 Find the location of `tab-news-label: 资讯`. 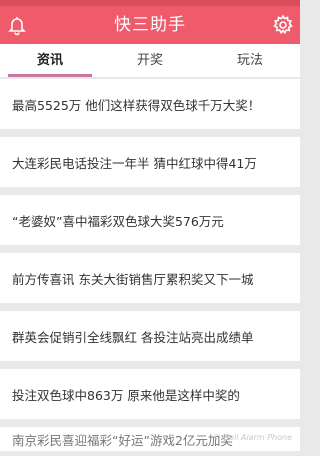

tab-news-label: 资讯 is located at coordinates (49, 60).